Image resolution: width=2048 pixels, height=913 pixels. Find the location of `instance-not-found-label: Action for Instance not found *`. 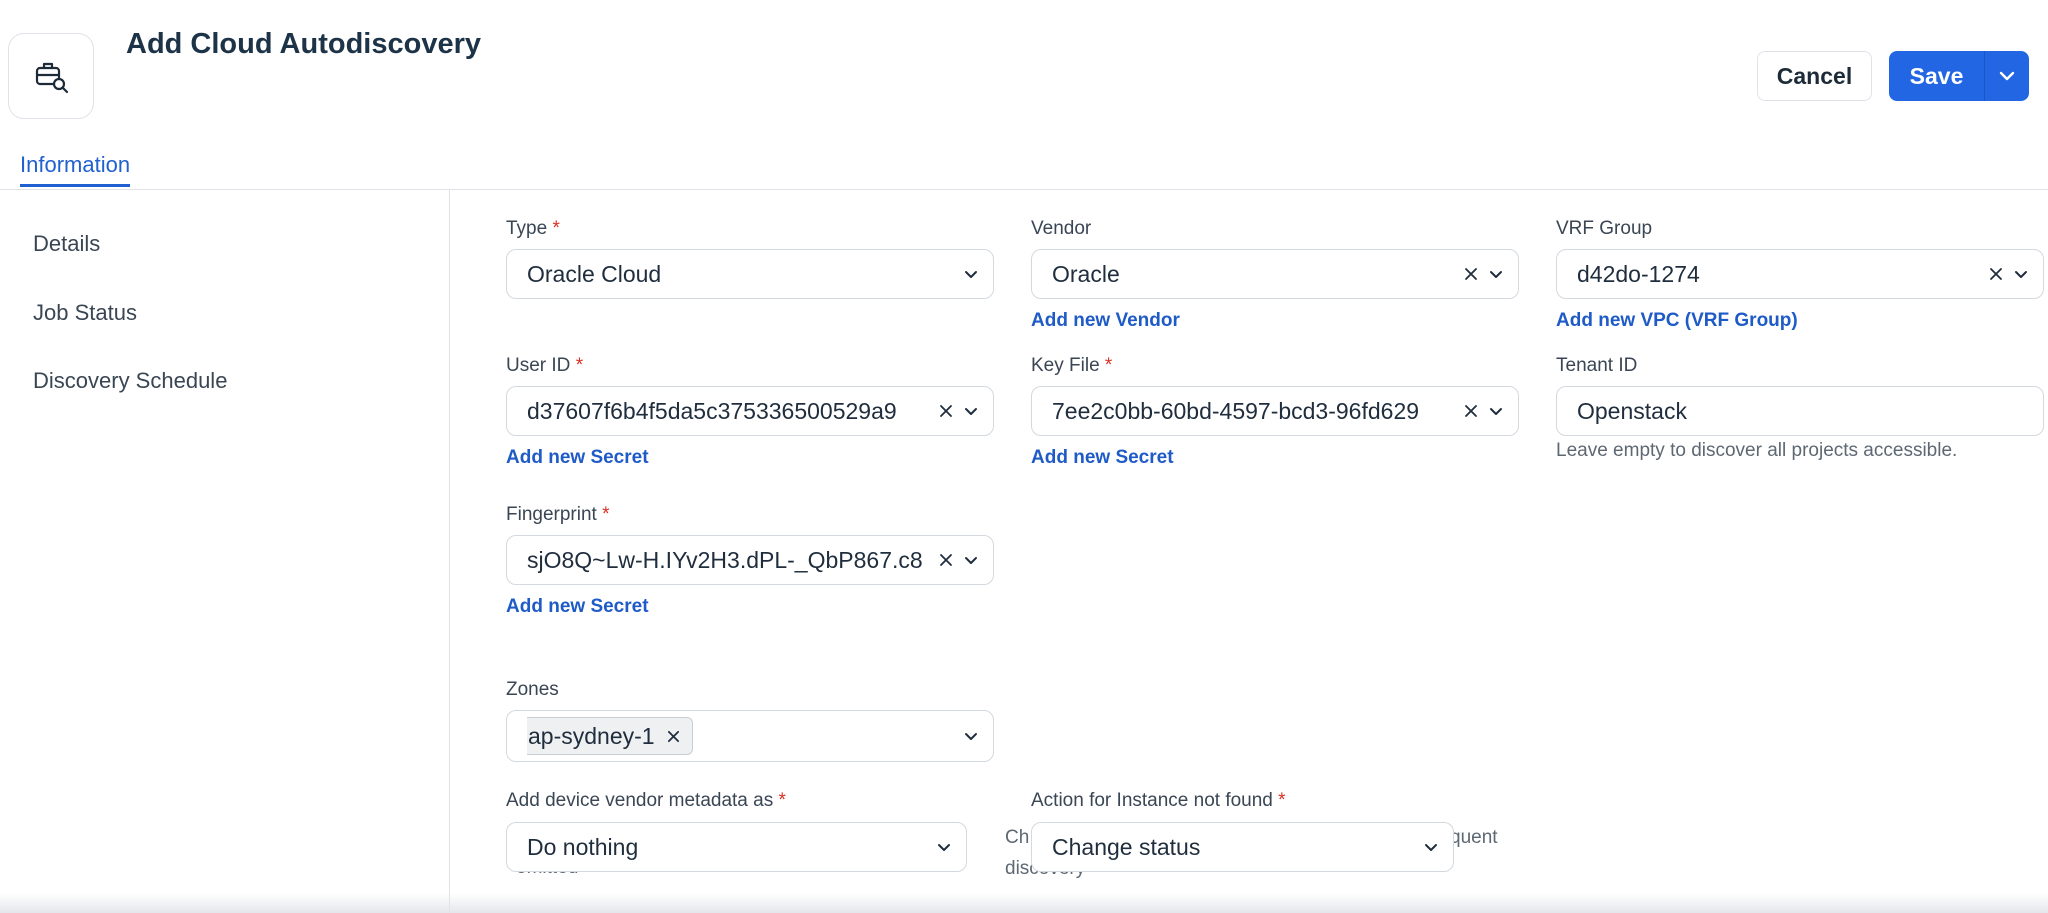

instance-not-found-label: Action for Instance not found * is located at coordinates (1158, 800).